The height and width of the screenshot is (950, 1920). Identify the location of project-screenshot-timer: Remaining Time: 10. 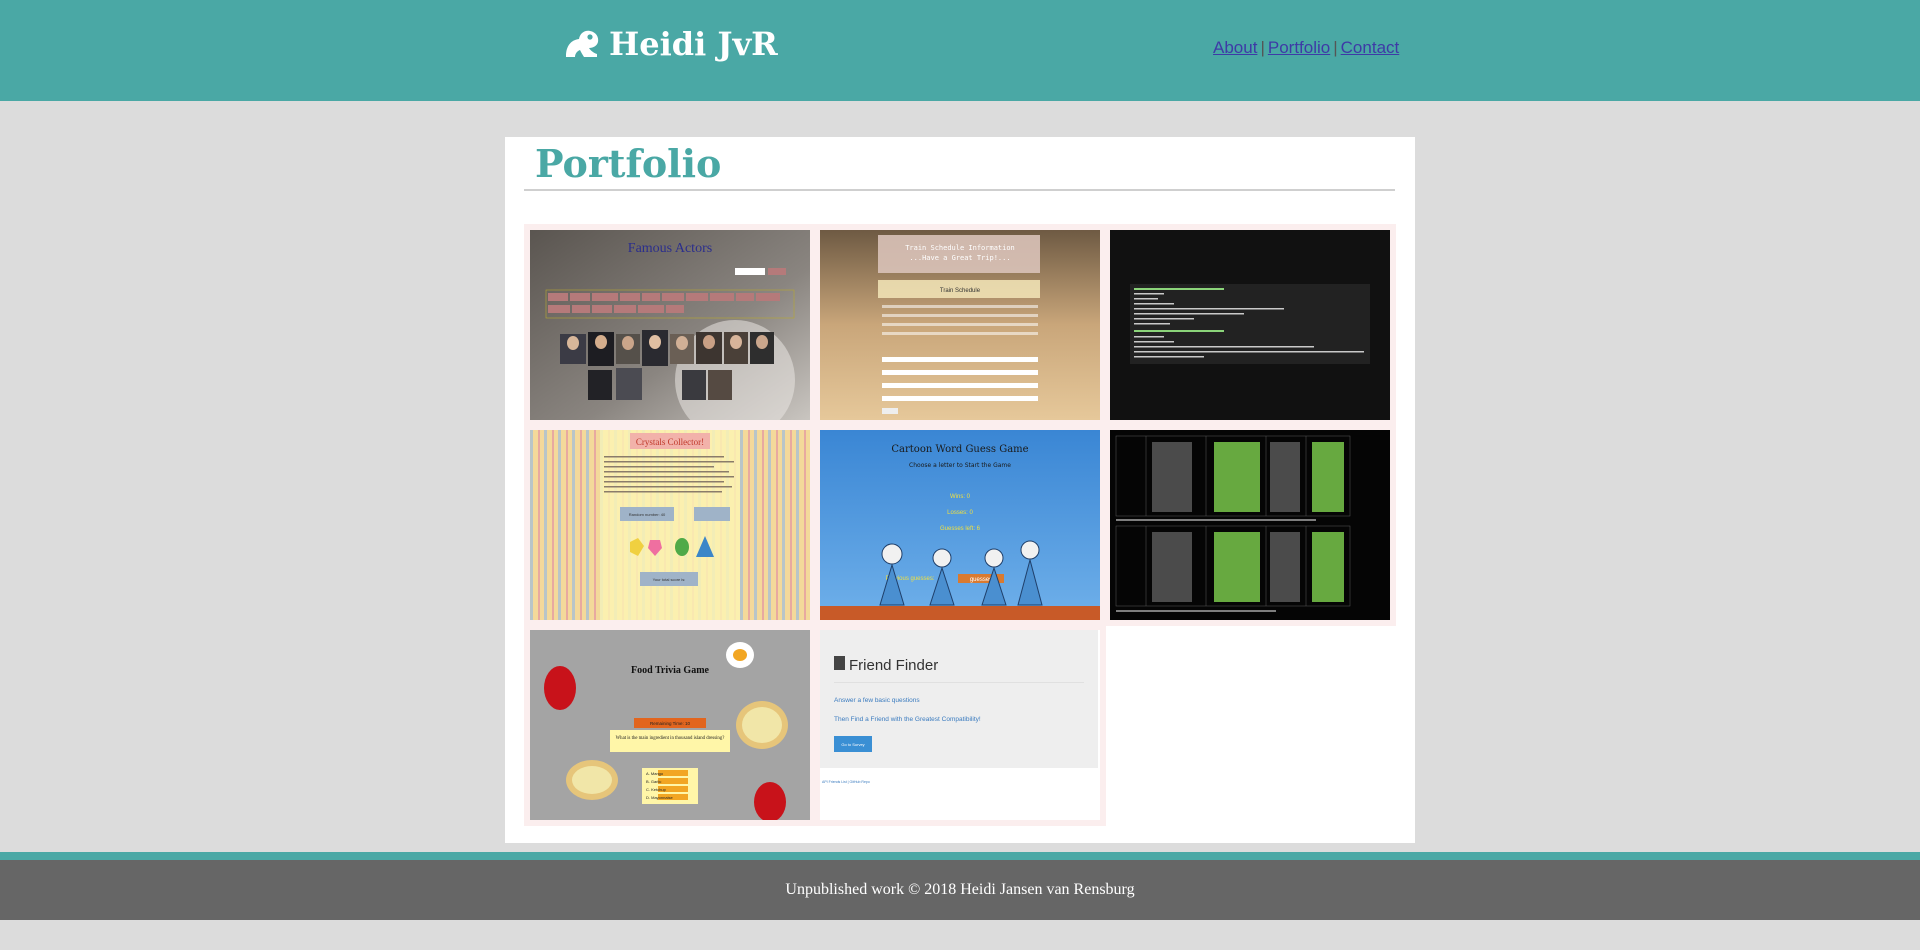
(670, 723).